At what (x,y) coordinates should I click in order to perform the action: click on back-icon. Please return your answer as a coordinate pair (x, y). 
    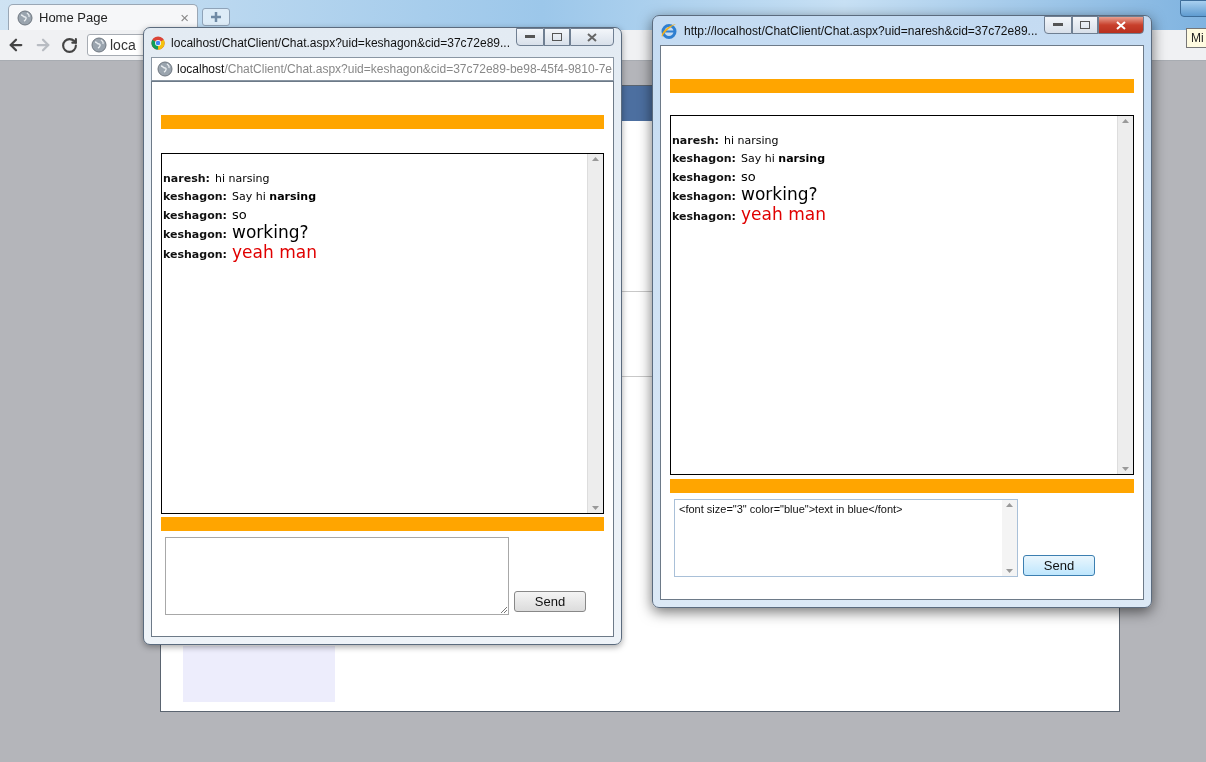
    Looking at the image, I should click on (16, 45).